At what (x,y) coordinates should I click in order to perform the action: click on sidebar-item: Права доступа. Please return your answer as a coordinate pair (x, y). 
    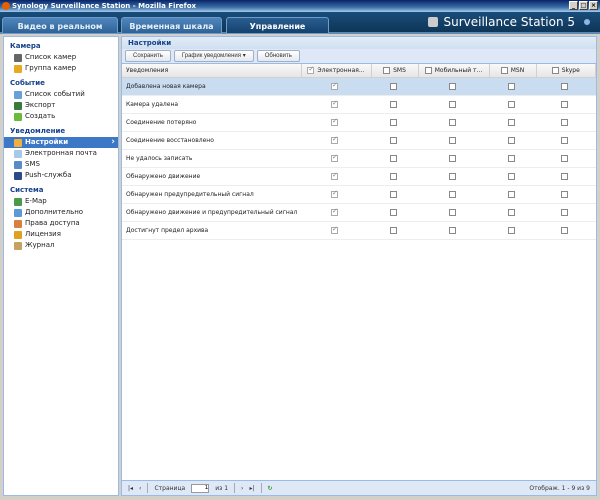
    Looking at the image, I should click on (61, 223).